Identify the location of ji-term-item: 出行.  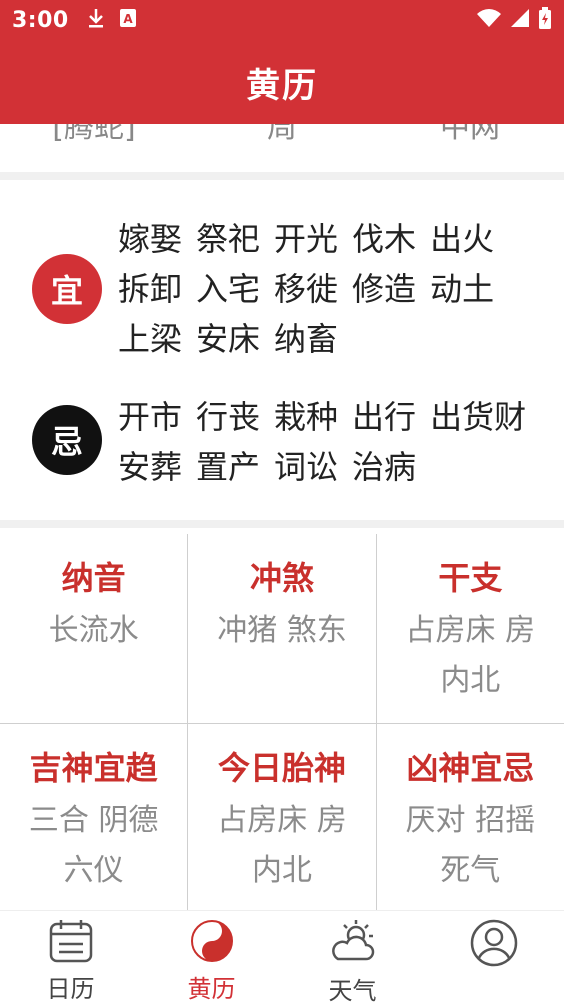
(384, 417).